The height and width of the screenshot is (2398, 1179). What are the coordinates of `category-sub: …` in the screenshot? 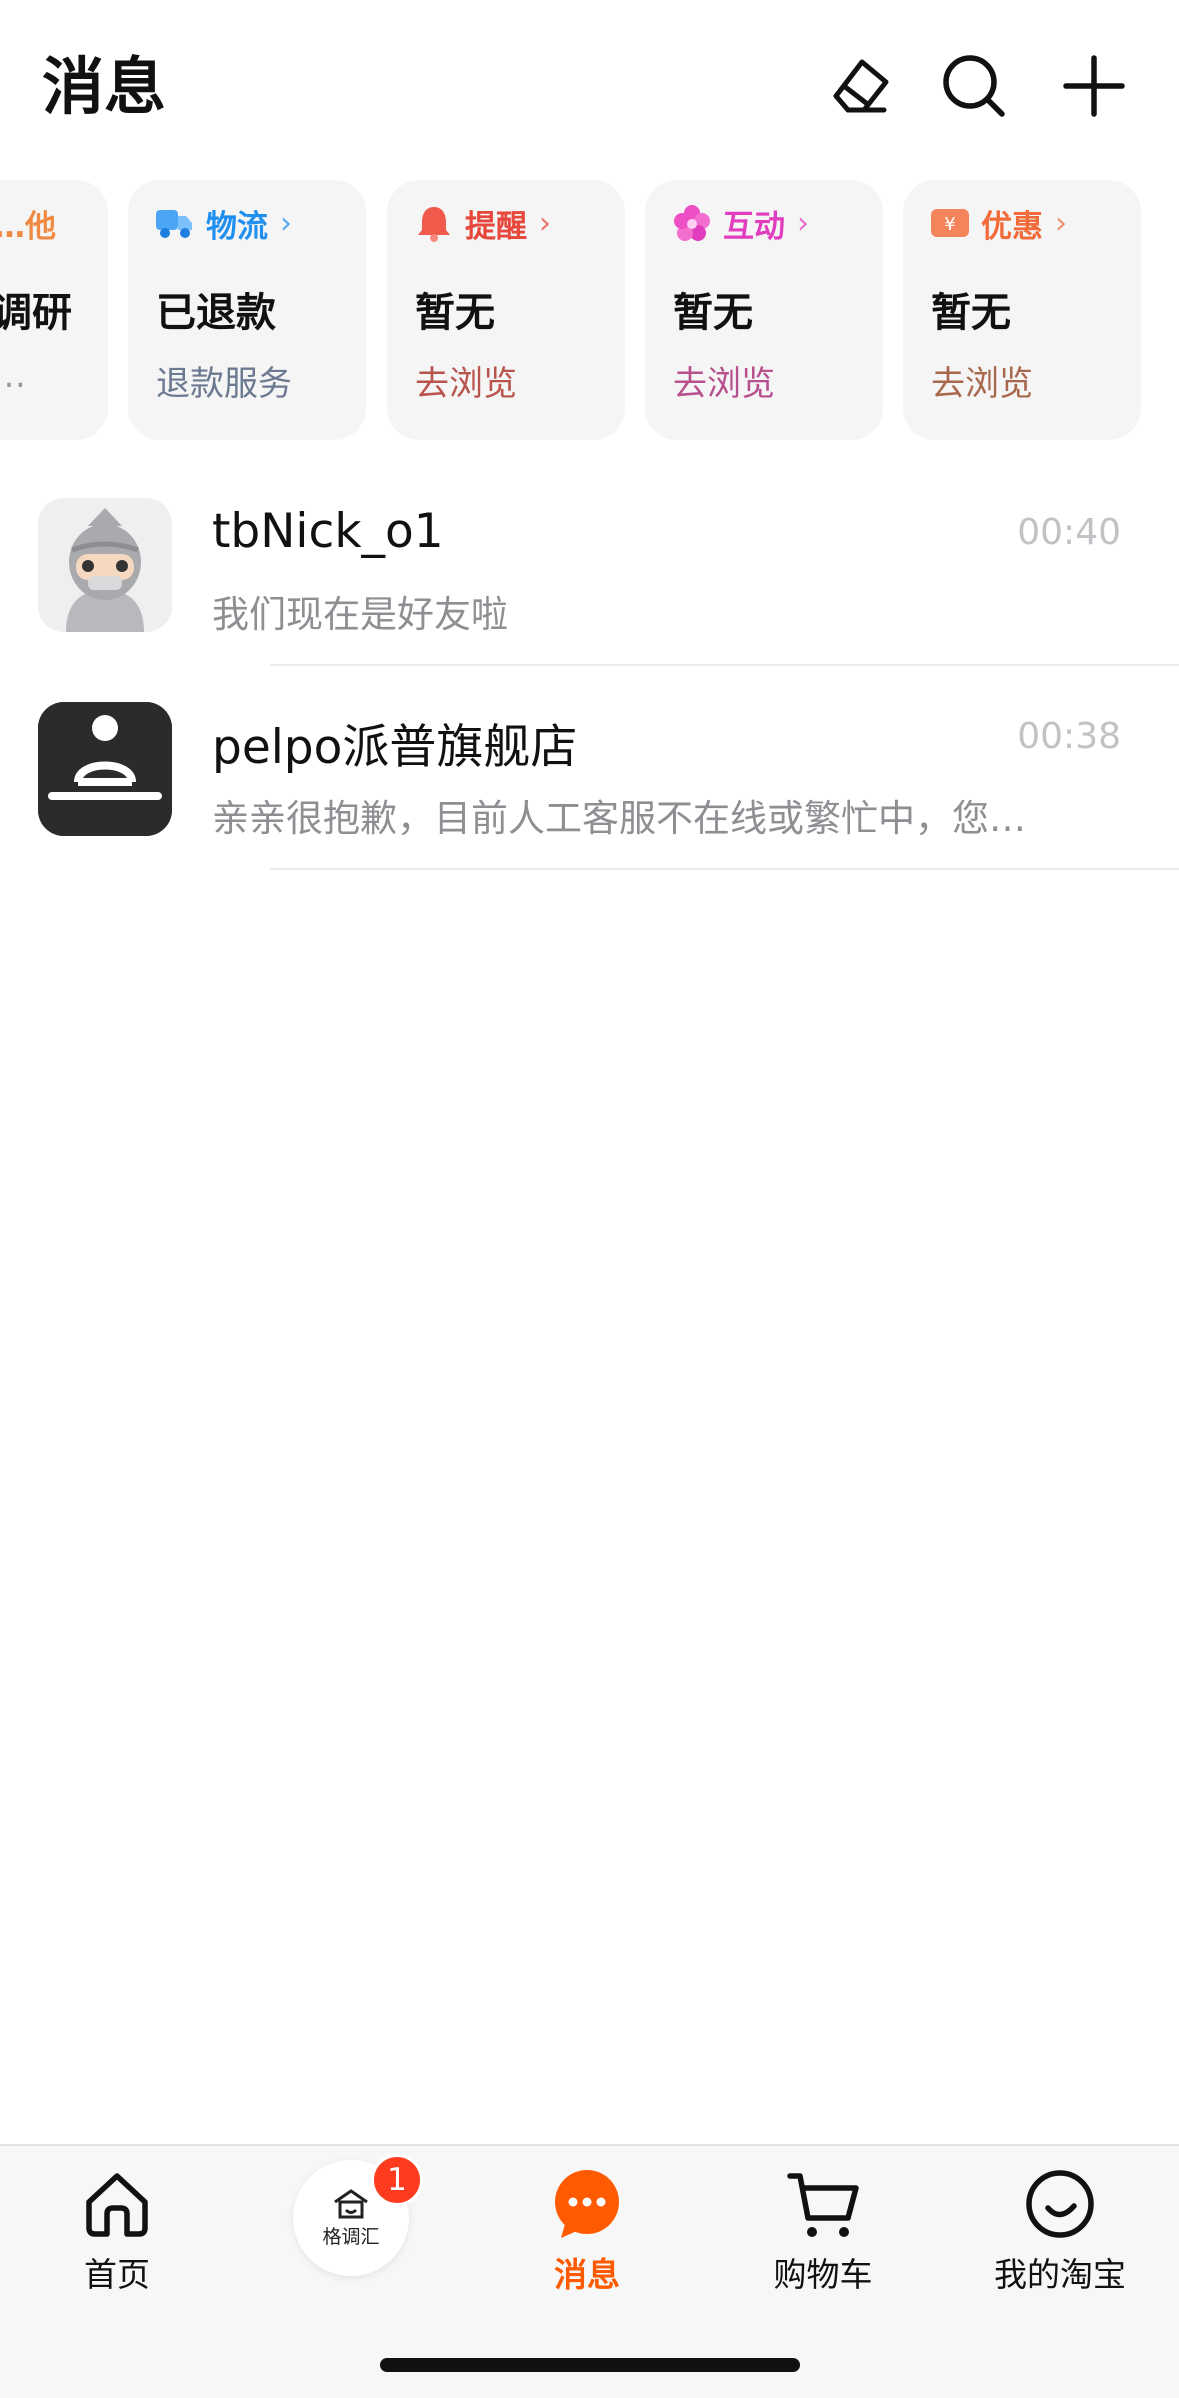 It's located at (13, 376).